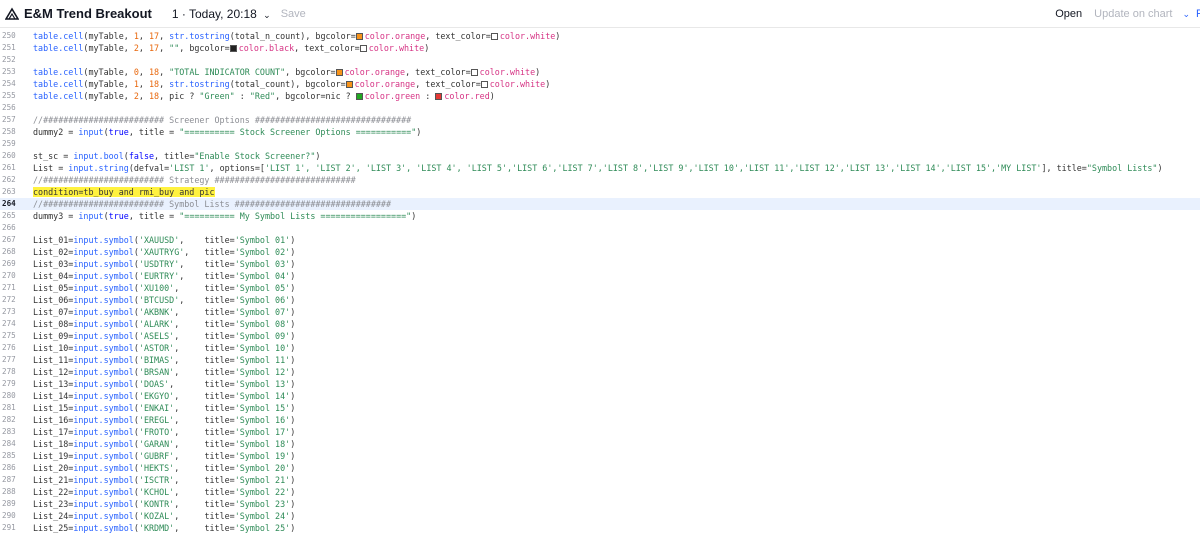 The width and height of the screenshot is (1200, 533). What do you see at coordinates (600, 108) in the screenshot?
I see `code-line: 256` at bounding box center [600, 108].